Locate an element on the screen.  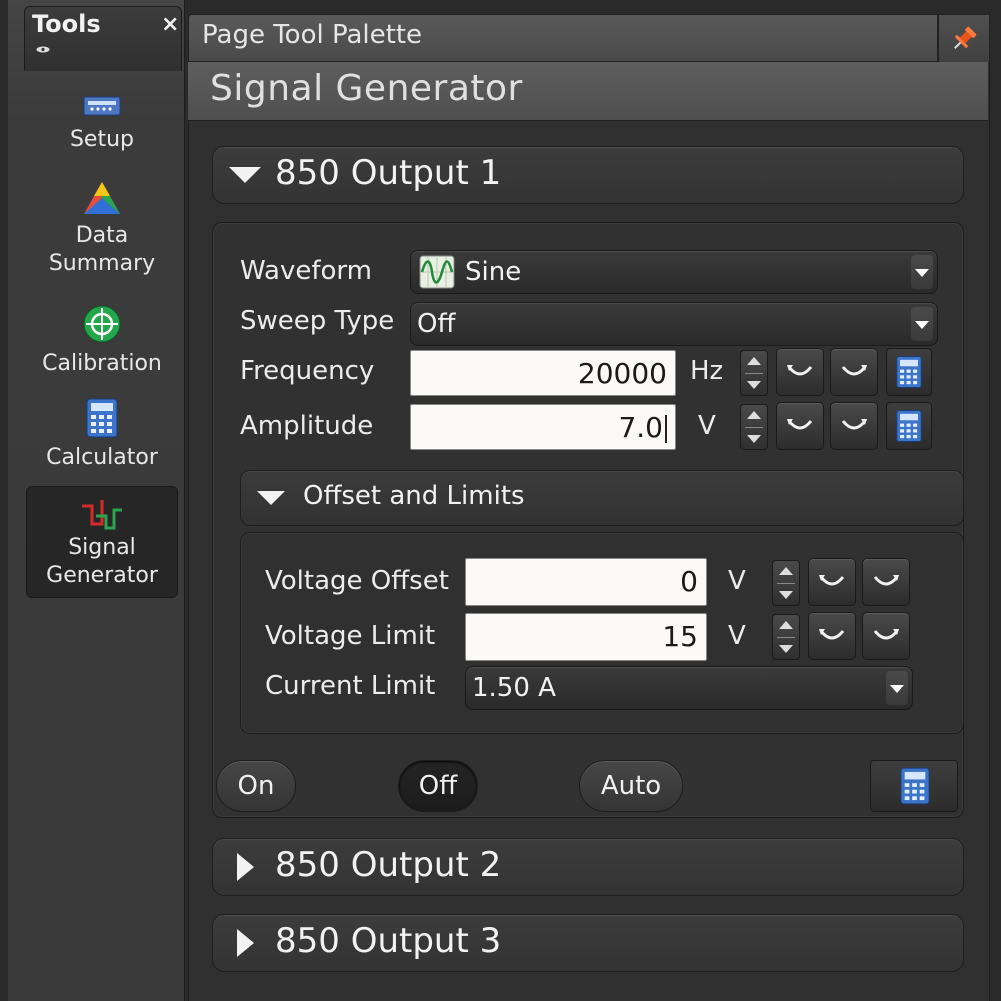
amplitude-calculator-button is located at coordinates (909, 426).